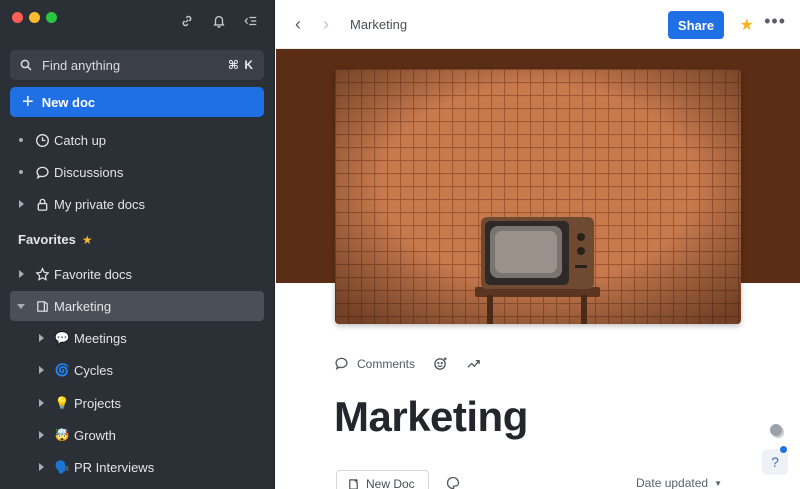 The height and width of the screenshot is (489, 800). I want to click on sidebar-item-label: Discussions, so click(89, 172).